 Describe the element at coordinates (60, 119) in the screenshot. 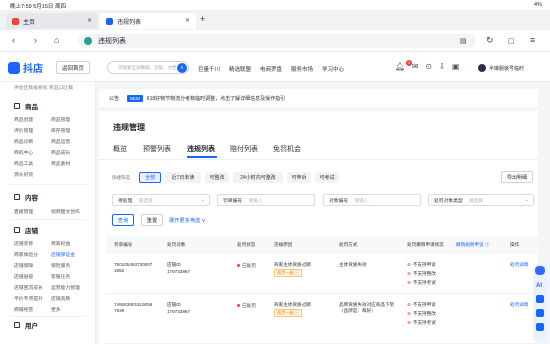

I see `sidebar-item: 商品管理` at that location.